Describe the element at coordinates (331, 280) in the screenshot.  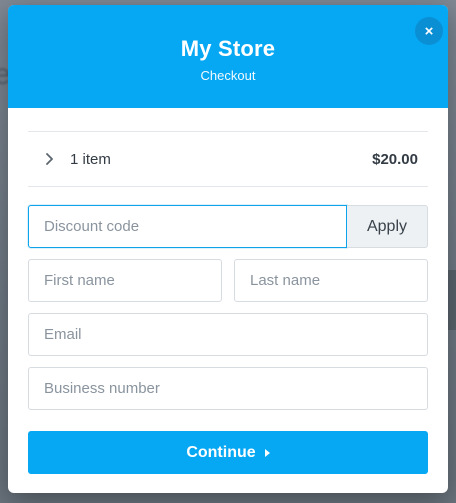
I see `last-name-field` at that location.